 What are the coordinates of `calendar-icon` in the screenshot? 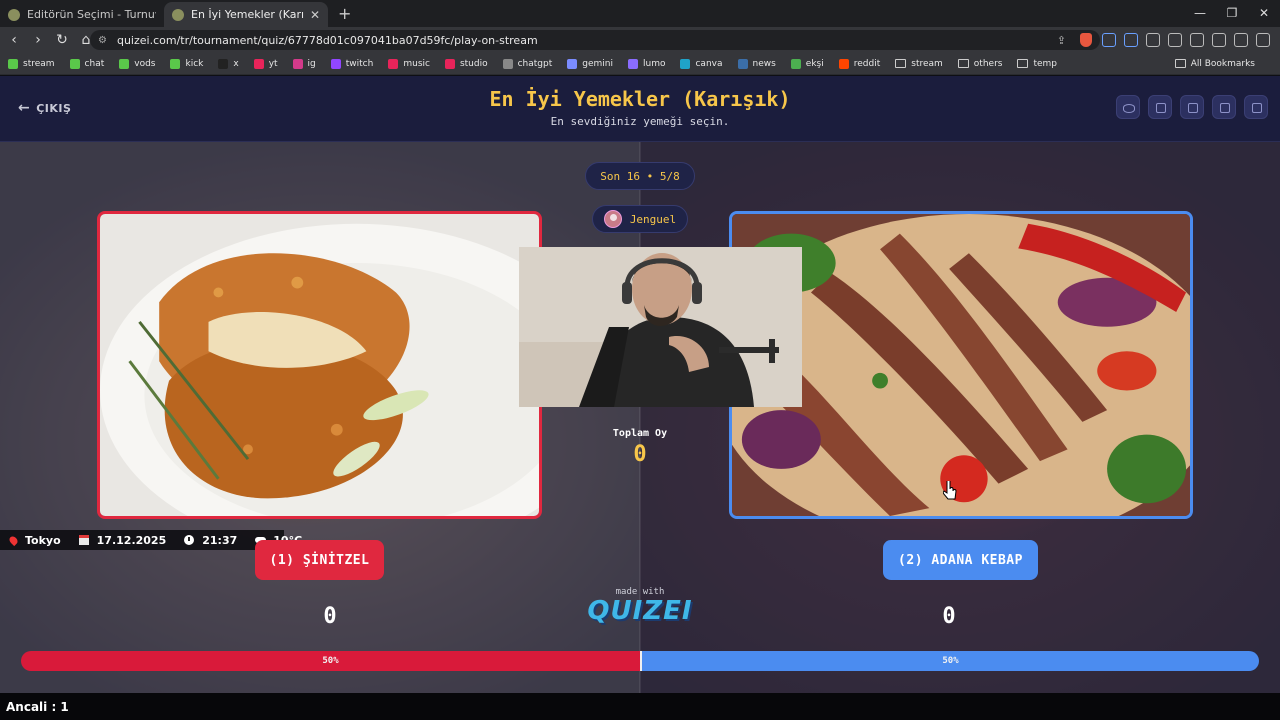 It's located at (83, 540).